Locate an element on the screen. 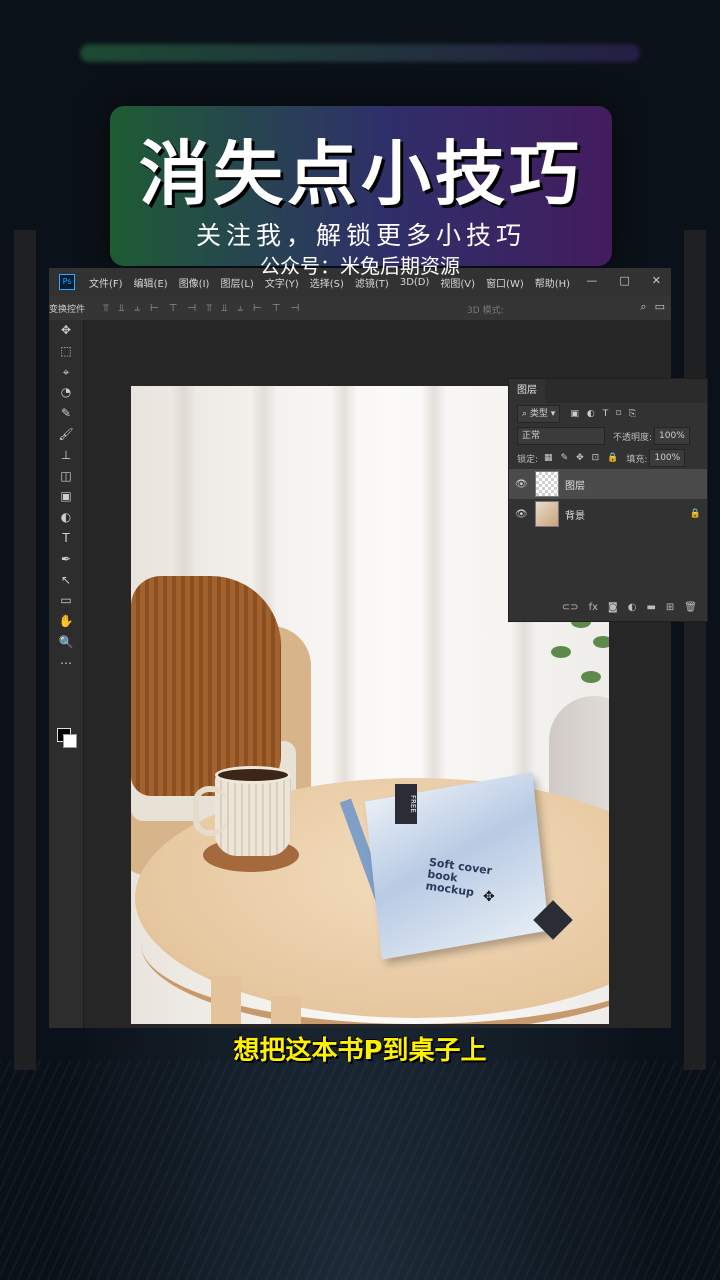 The height and width of the screenshot is (1280, 720). layer-row-background: 👁 背景 🔒 is located at coordinates (608, 514).